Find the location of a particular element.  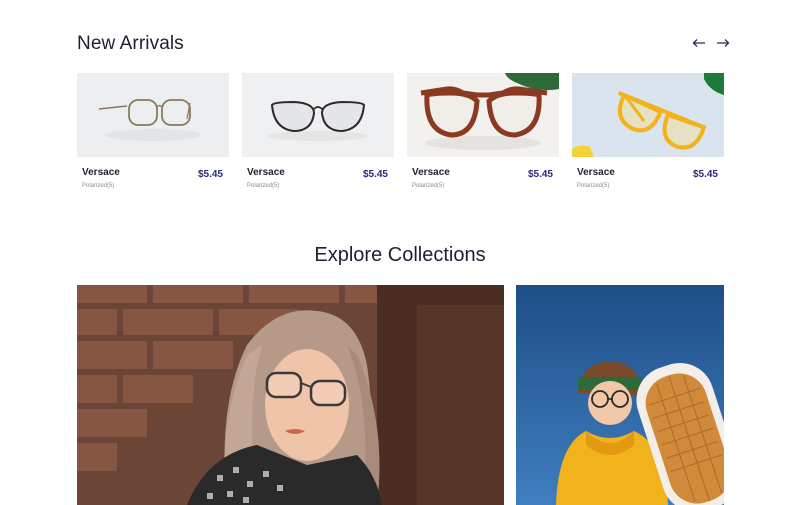

arrow-right-icon is located at coordinates (723, 43).